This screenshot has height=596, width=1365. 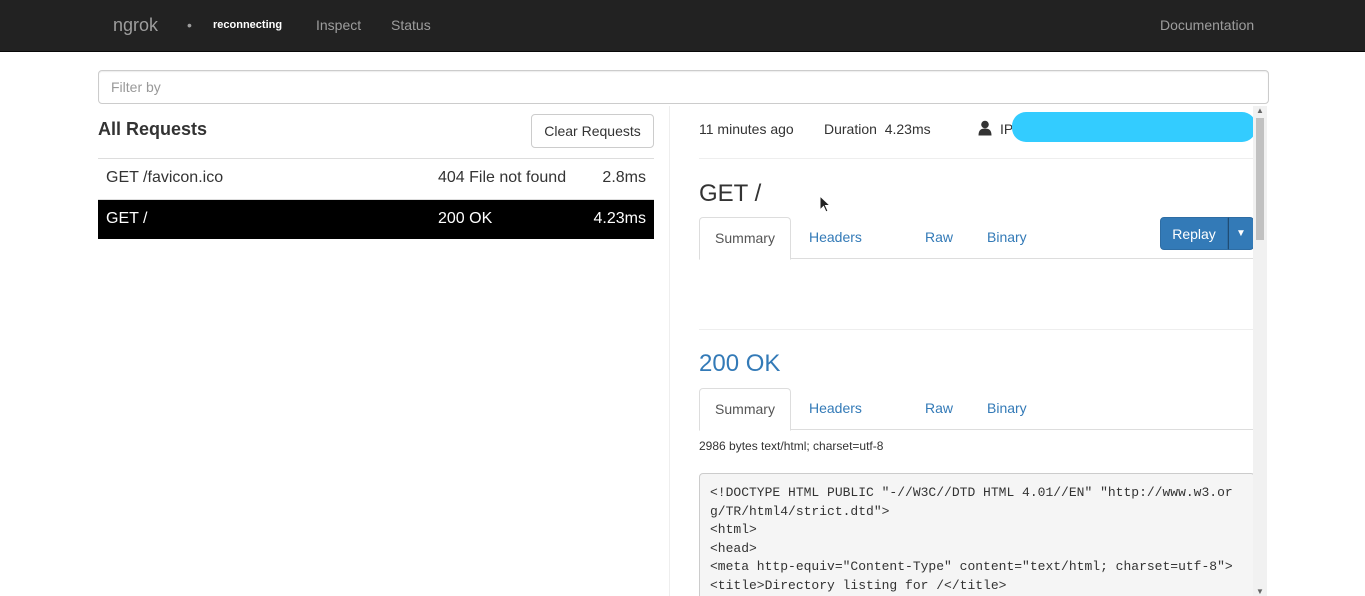 I want to click on code-line: <title>Directory listing for /</title>, so click(x=858, y=585).